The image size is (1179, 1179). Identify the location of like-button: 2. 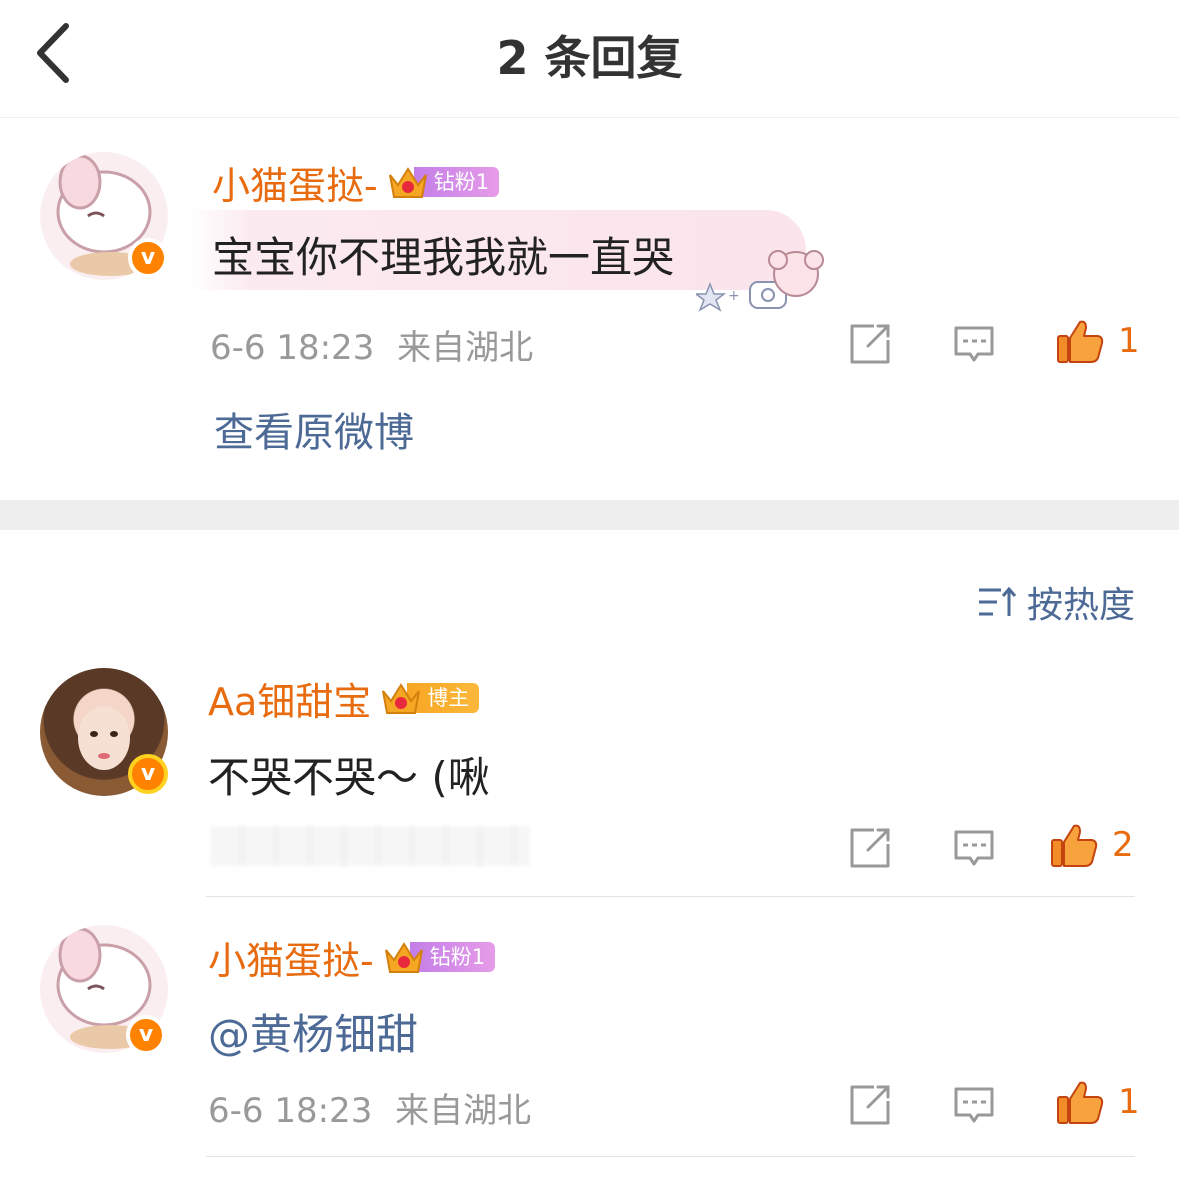
(1092, 845).